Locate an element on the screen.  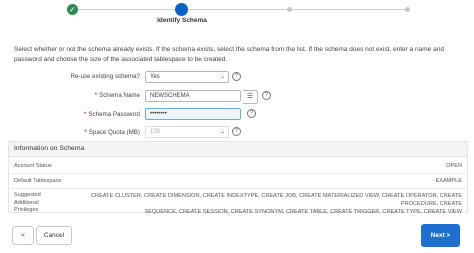
info-key: Default Tablespace is located at coordinates (38, 181).